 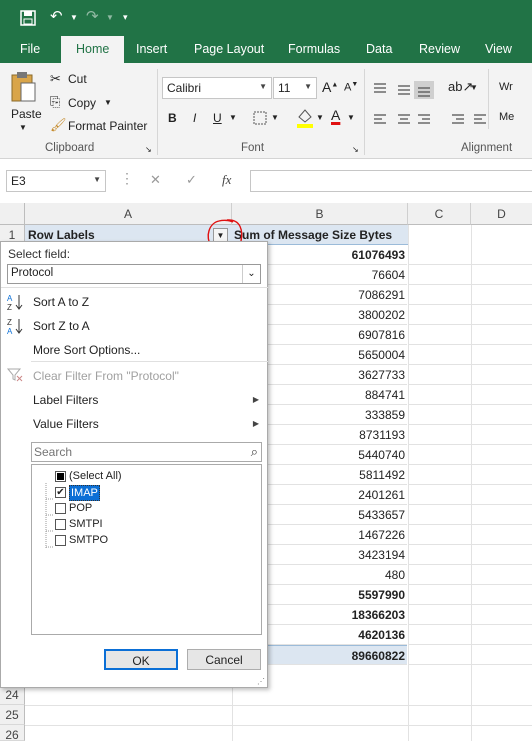 I want to click on tree-lines, so click(x=49, y=515).